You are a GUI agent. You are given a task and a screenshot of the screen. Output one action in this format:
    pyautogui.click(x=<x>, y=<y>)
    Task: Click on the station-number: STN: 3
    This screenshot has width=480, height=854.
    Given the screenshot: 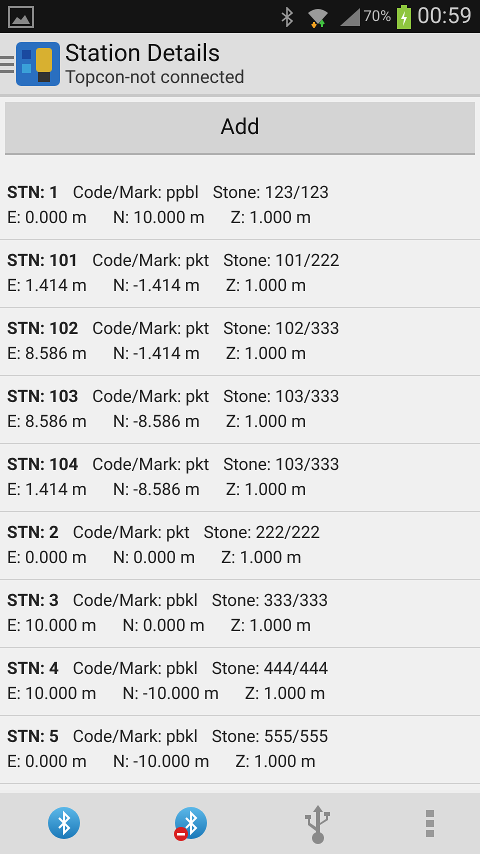 What is the action you would take?
    pyautogui.click(x=33, y=601)
    